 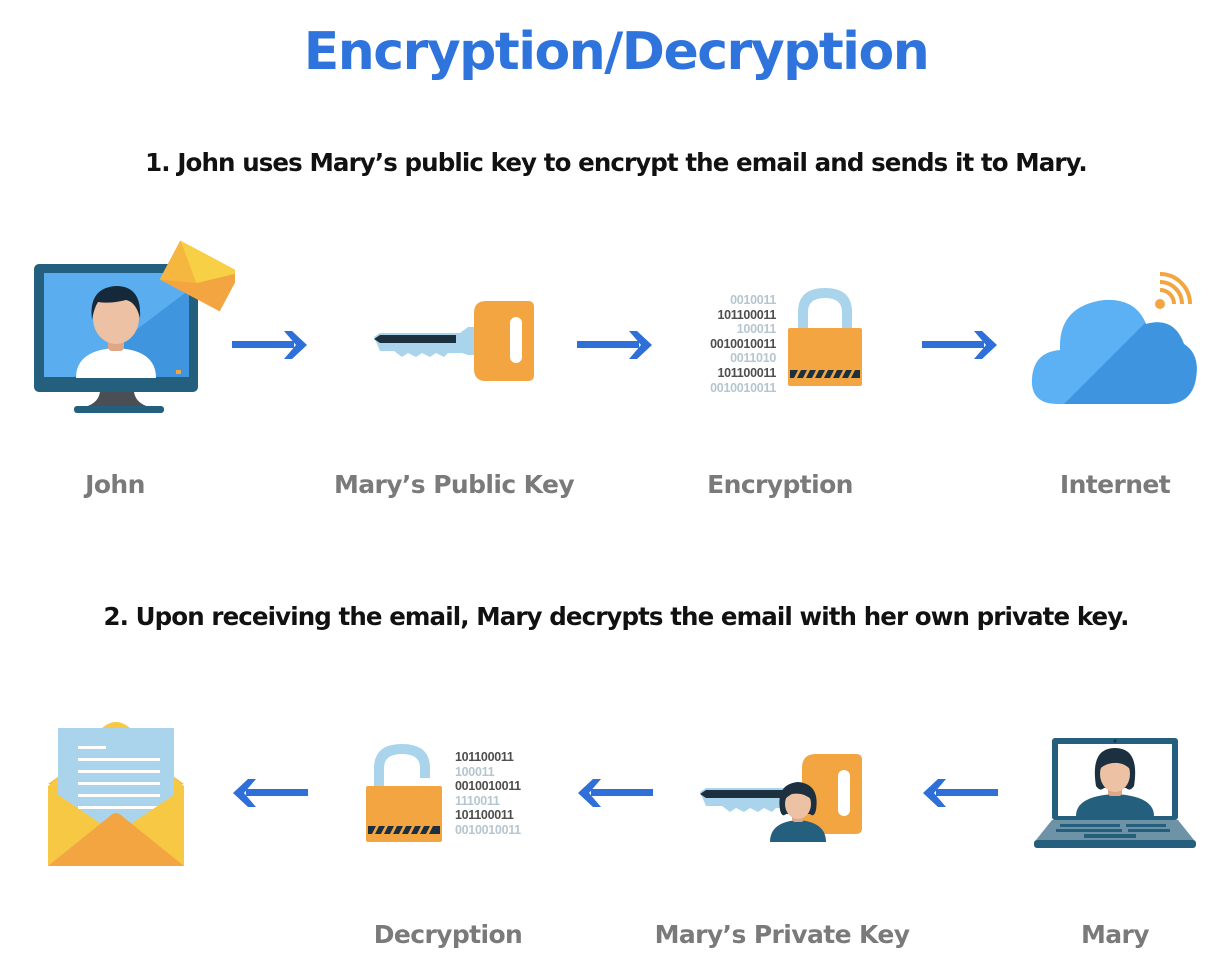 What do you see at coordinates (116, 794) in the screenshot?
I see `open-envelope-letter-icon` at bounding box center [116, 794].